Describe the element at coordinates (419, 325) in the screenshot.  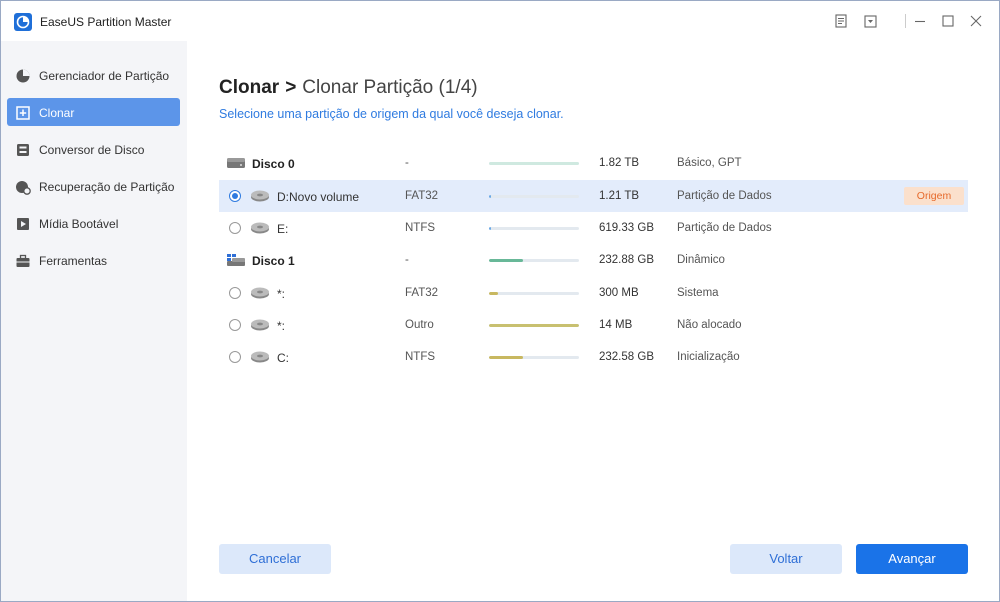
I see `file-system: Outro` at that location.